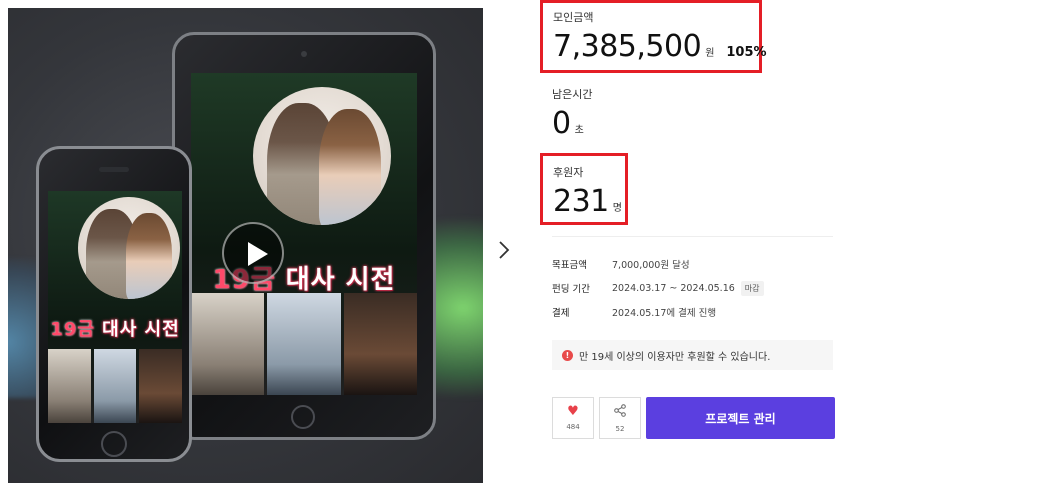 The height and width of the screenshot is (498, 1054). I want to click on share-button: 52, so click(620, 418).